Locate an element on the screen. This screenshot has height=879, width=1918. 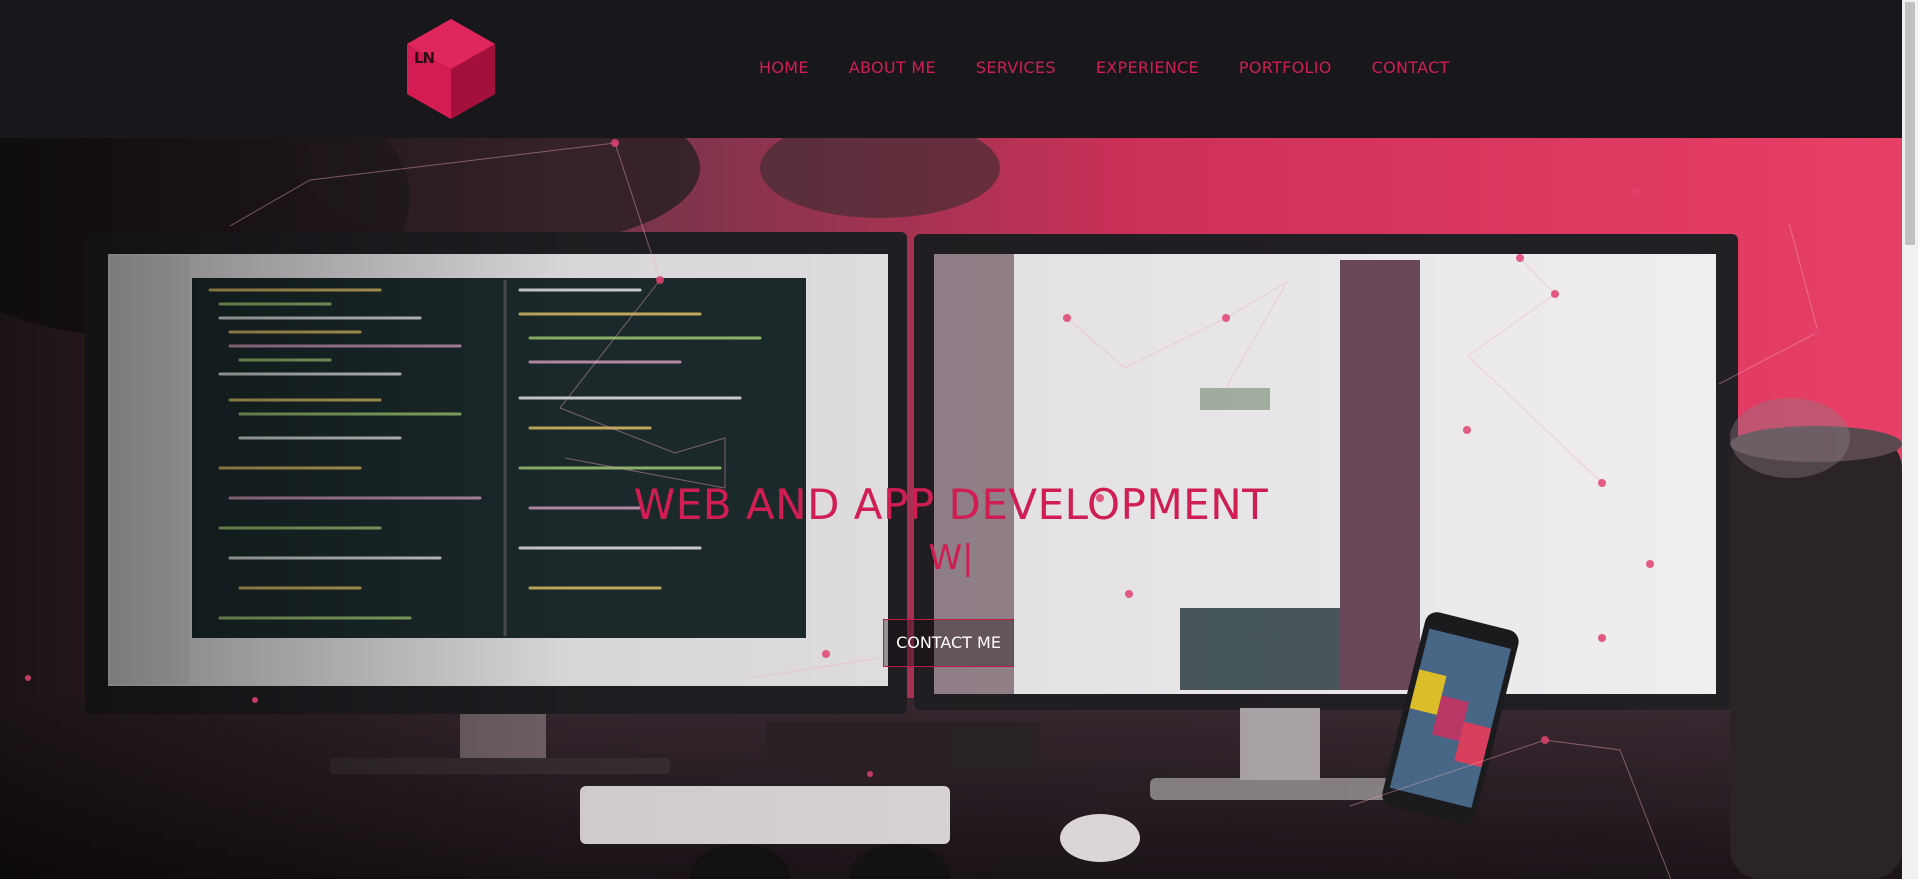
scrollbar-thumb is located at coordinates (1910, 123).